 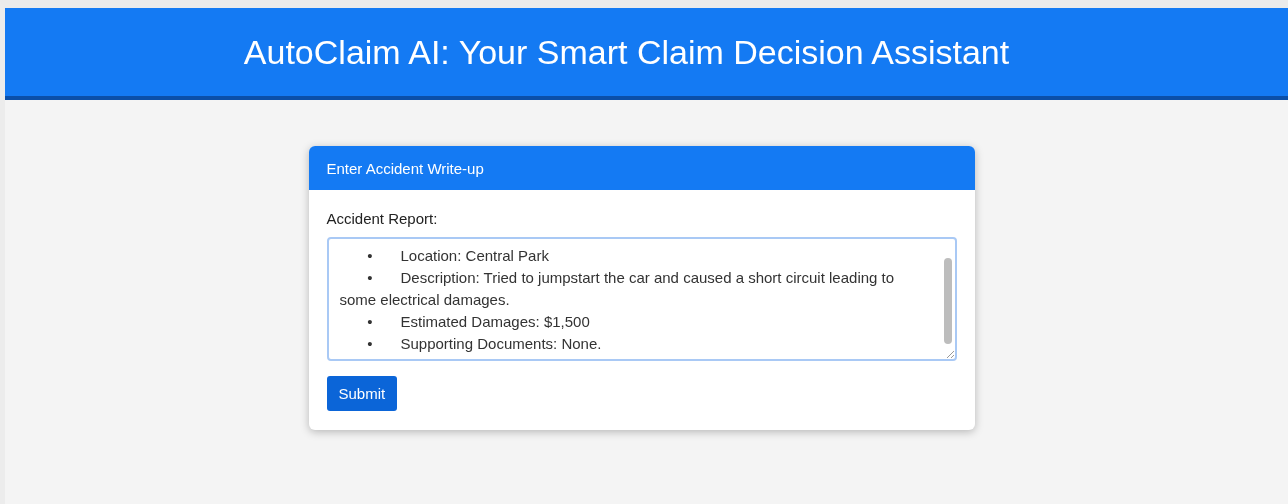 What do you see at coordinates (382, 218) in the screenshot?
I see `field-label: Accident Report:` at bounding box center [382, 218].